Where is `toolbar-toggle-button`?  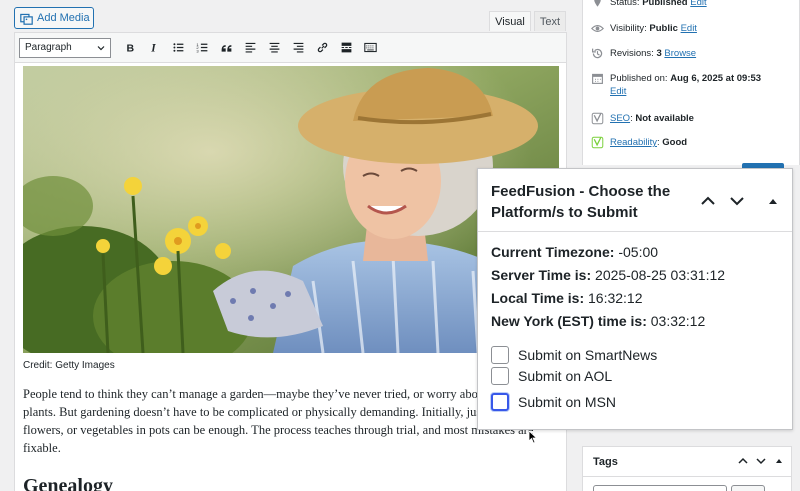 toolbar-toggle-button is located at coordinates (370, 48).